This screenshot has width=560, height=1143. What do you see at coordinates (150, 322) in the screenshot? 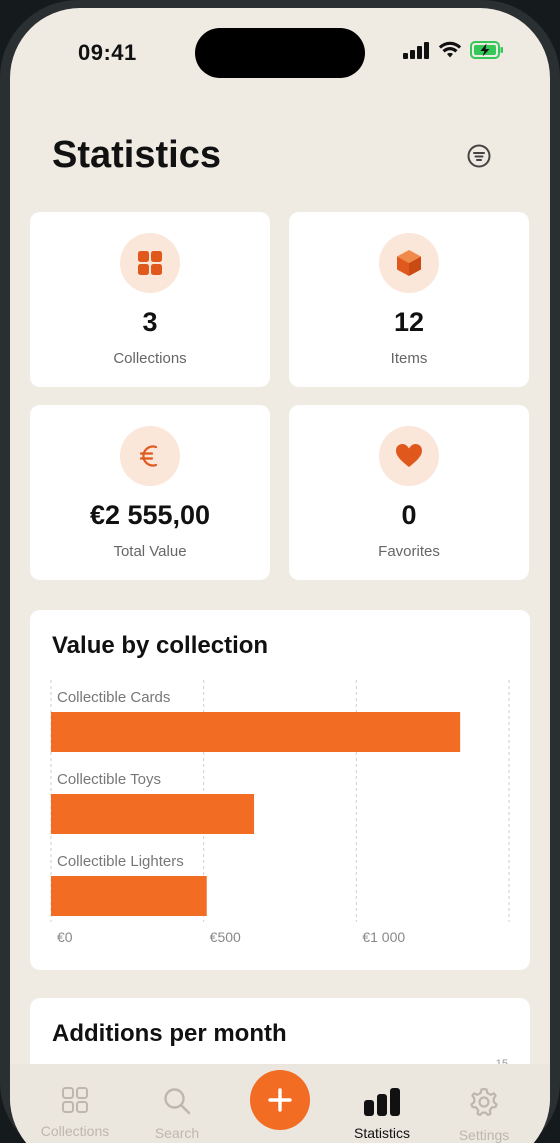
I see `stat-value: 3` at bounding box center [150, 322].